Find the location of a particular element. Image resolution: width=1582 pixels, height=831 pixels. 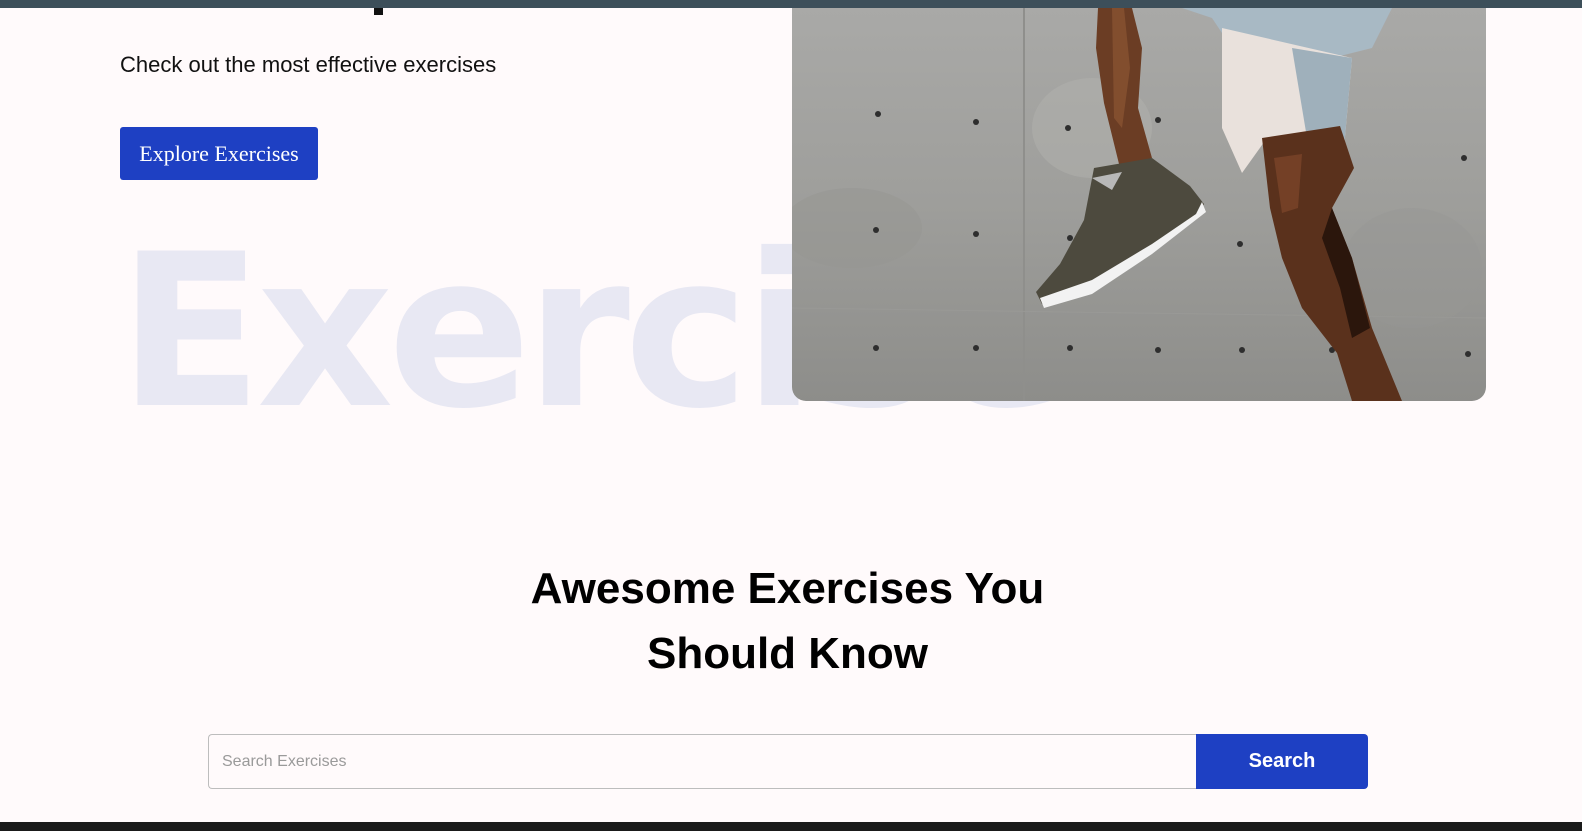

search-exercises-input is located at coordinates (702, 761).